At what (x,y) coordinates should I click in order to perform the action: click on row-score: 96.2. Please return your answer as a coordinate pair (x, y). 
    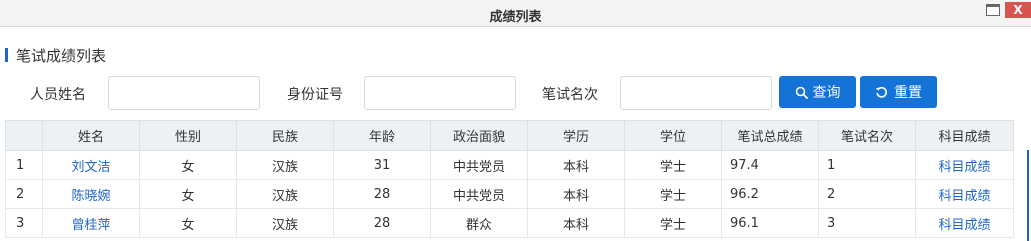
    Looking at the image, I should click on (770, 194).